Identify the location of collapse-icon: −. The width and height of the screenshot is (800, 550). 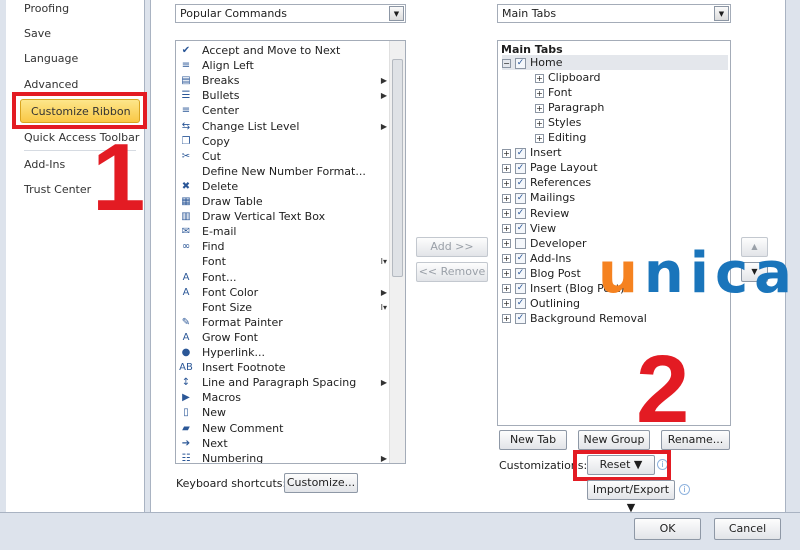
(506, 63).